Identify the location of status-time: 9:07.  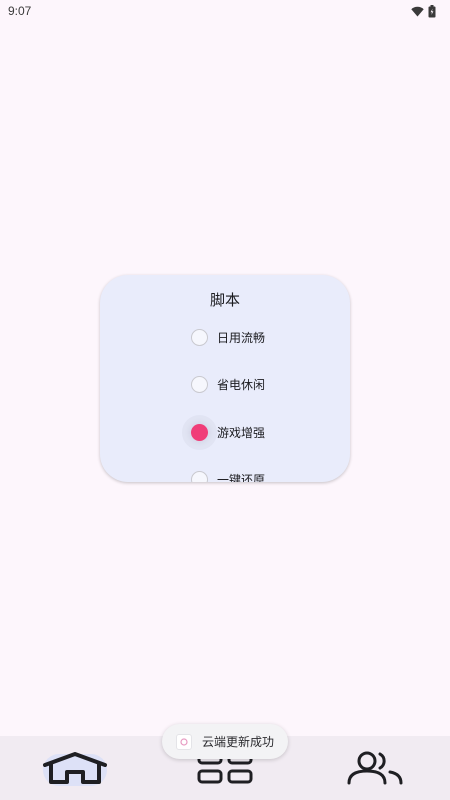
(20, 11).